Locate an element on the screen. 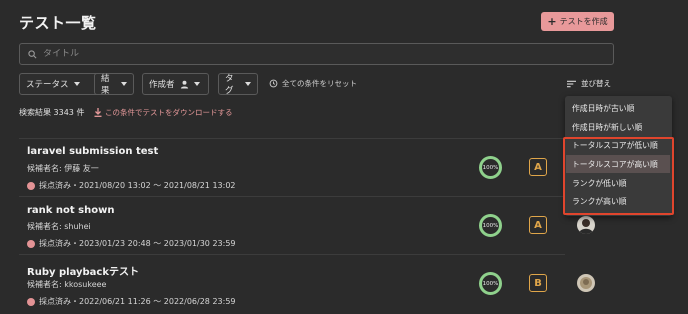  sort-option-created-newest: 作成日時が新しい順 is located at coordinates (607, 127).